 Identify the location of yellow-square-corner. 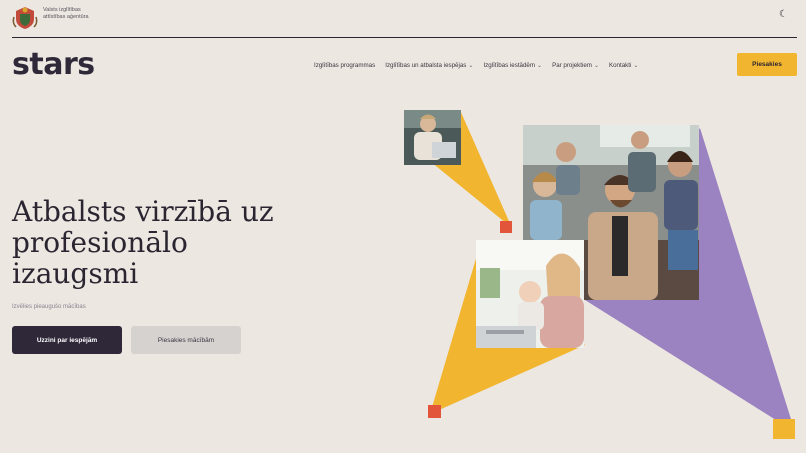
(784, 429).